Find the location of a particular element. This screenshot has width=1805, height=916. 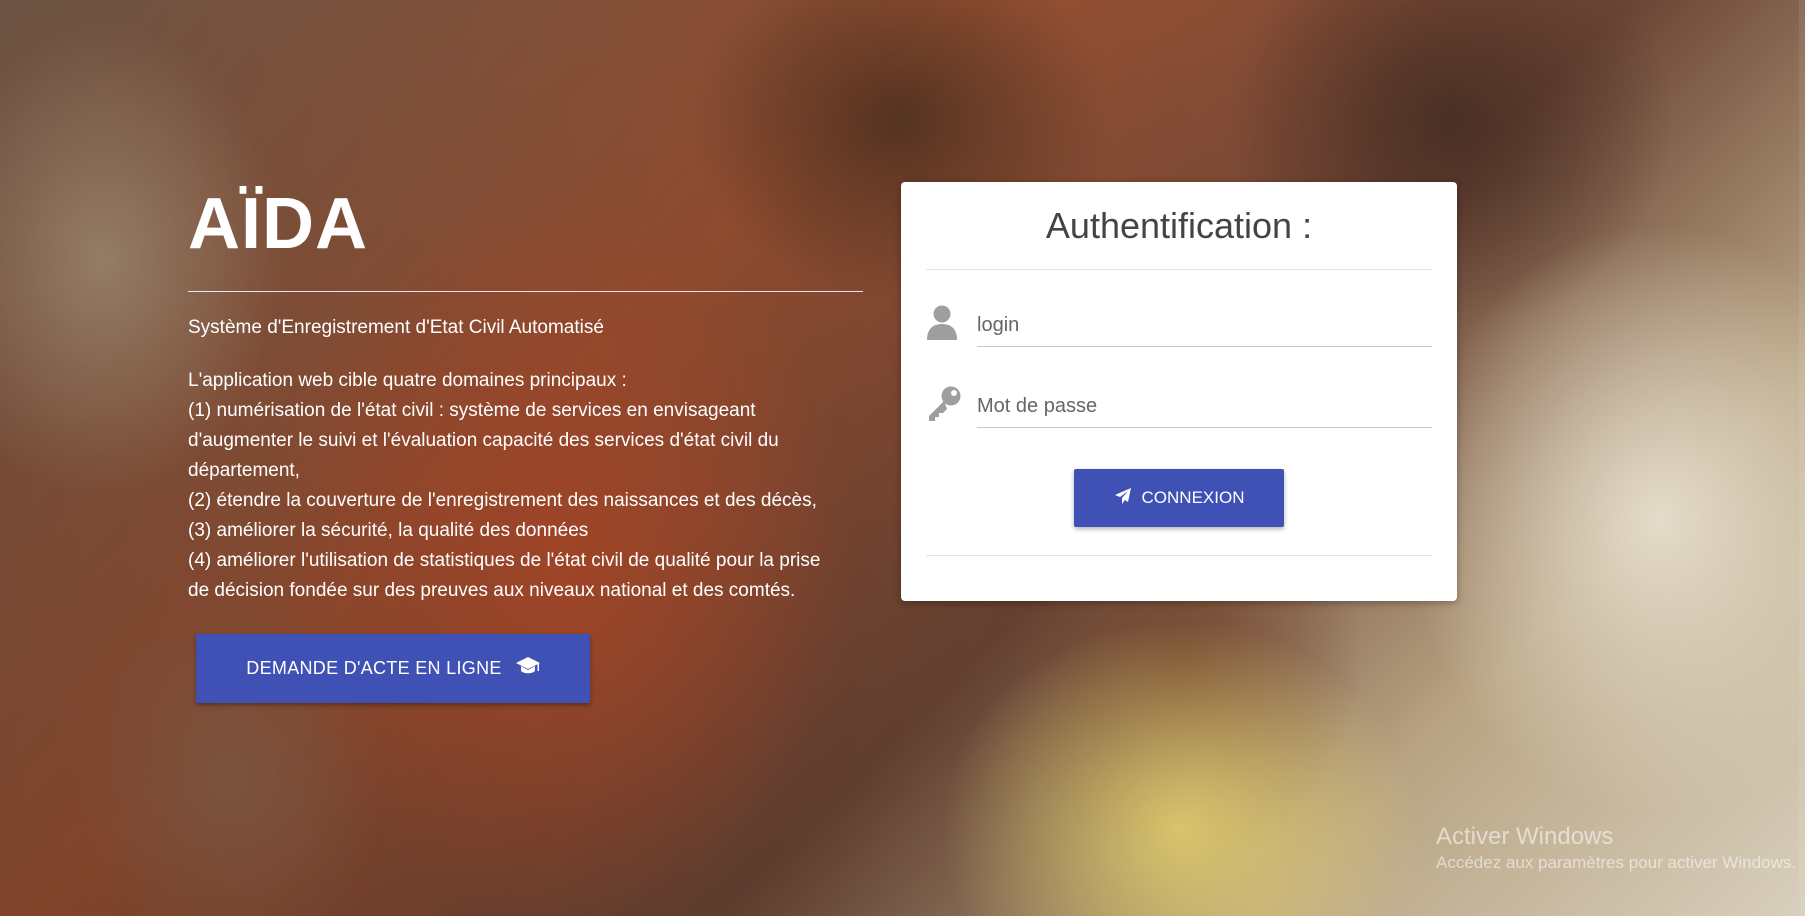

online-request-button: DEMANDE D'ACTE EN LIGNE is located at coordinates (393, 668).